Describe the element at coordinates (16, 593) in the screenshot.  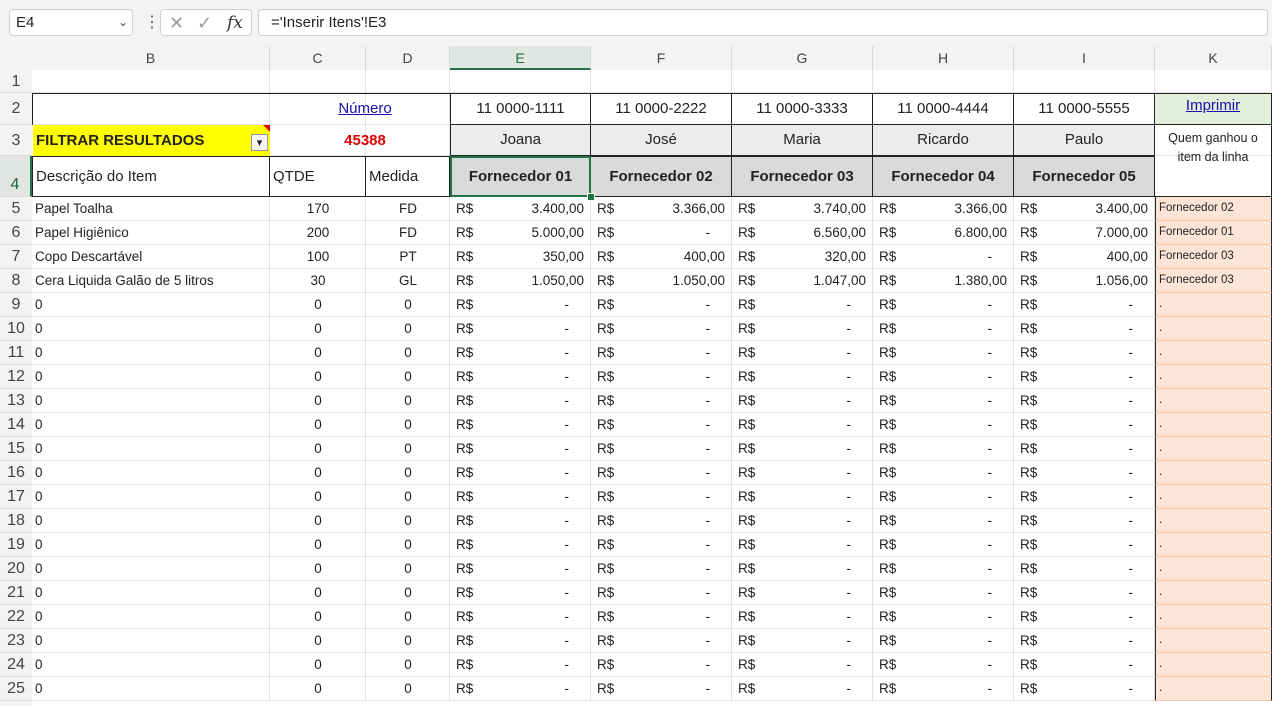
I see `row-header-21: 21` at that location.